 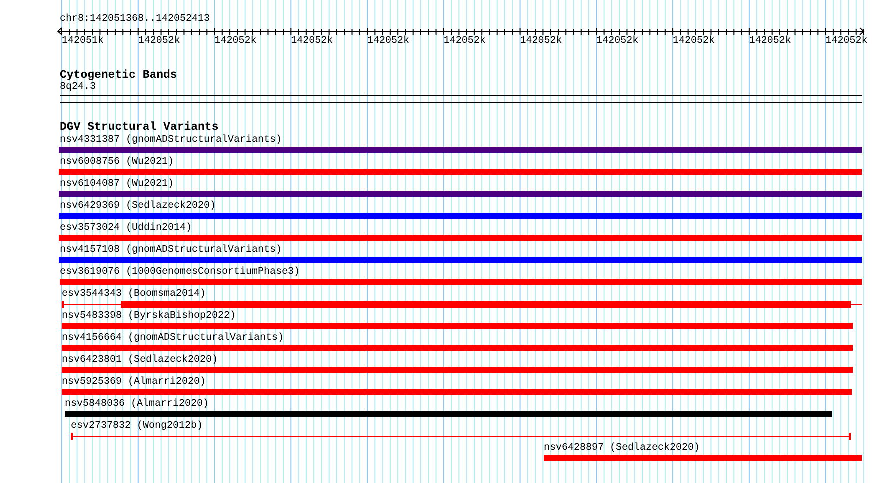 I want to click on variant-label: nsv6423801 (Sedlazeck2020), so click(x=140, y=361).